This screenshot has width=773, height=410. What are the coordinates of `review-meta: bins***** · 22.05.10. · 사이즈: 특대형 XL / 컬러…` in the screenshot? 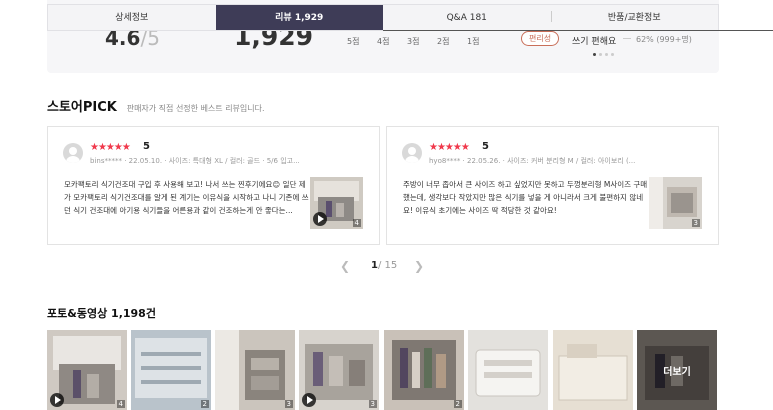 It's located at (195, 161).